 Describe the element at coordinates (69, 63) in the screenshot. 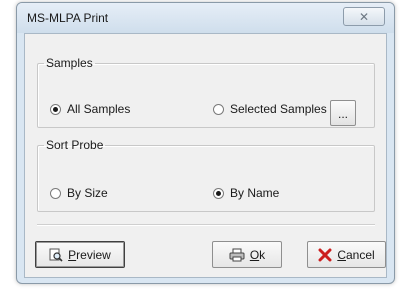

I see `samples-group-legend: Samples` at that location.